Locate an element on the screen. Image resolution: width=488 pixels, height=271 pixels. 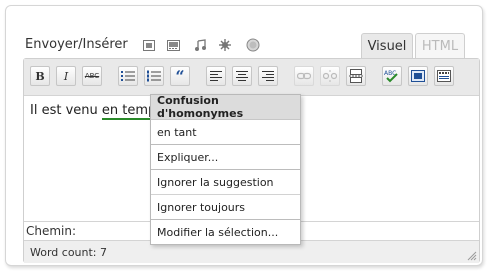
content-text: Il est venu is located at coordinates (66, 110).